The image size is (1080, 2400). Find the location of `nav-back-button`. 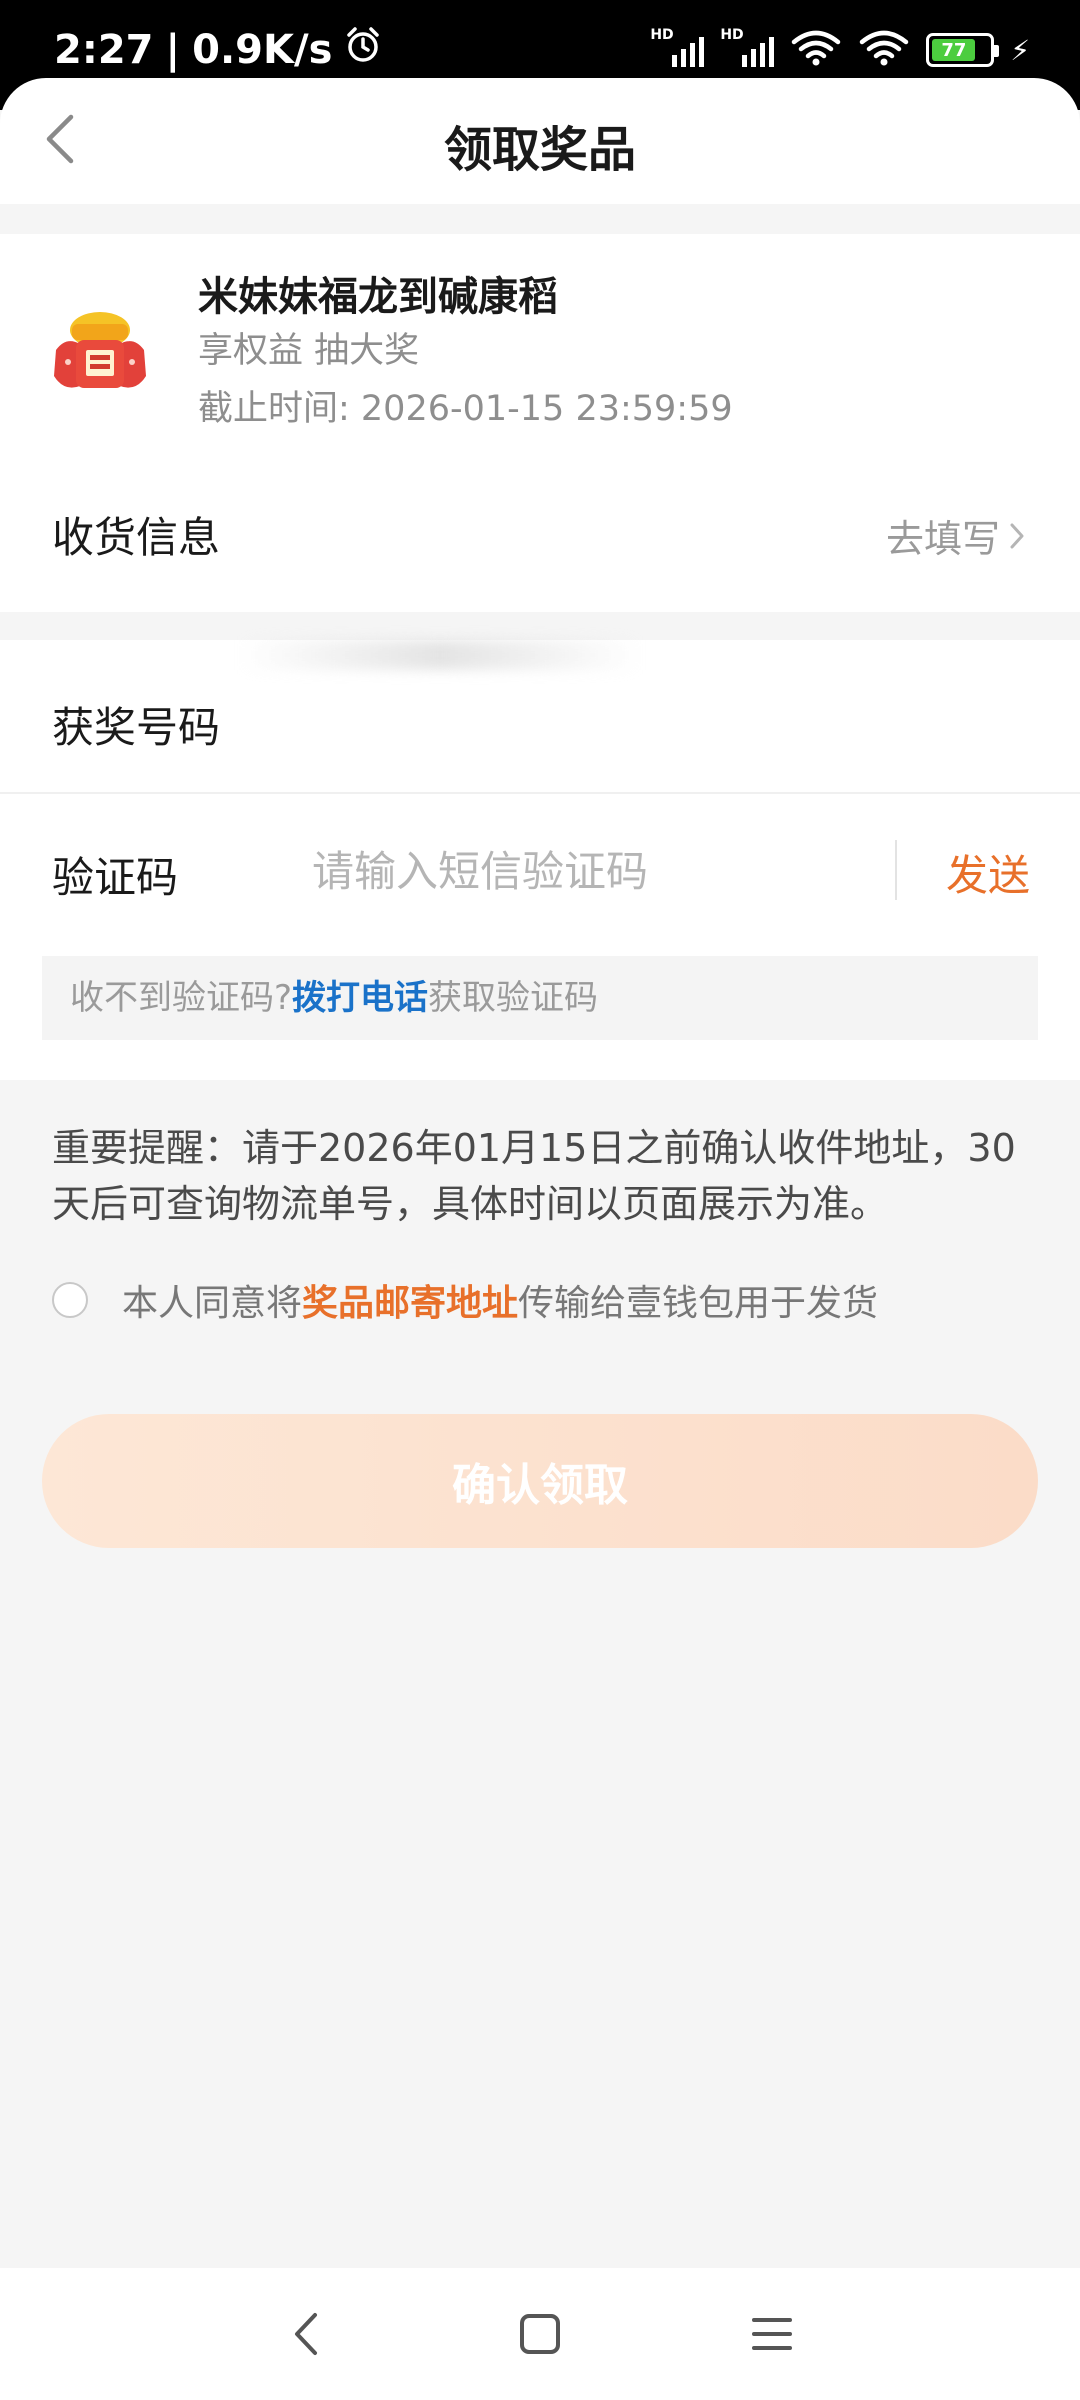

nav-back-button is located at coordinates (306, 2334).